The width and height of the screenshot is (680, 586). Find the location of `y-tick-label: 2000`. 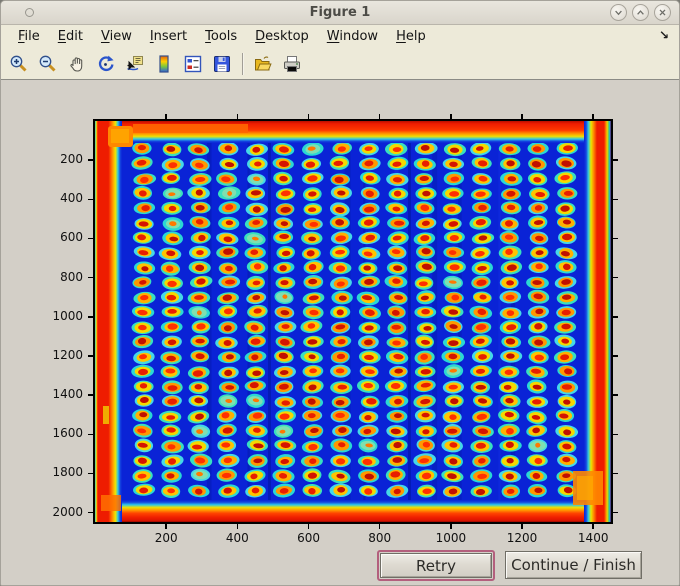

y-tick-label: 2000 is located at coordinates (67, 511).